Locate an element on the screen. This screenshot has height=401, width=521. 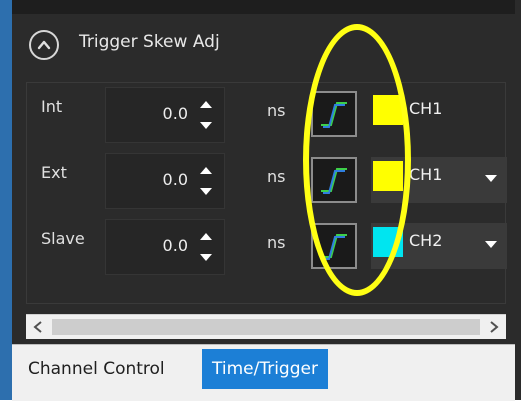
channel-label: CH2 is located at coordinates (426, 240).